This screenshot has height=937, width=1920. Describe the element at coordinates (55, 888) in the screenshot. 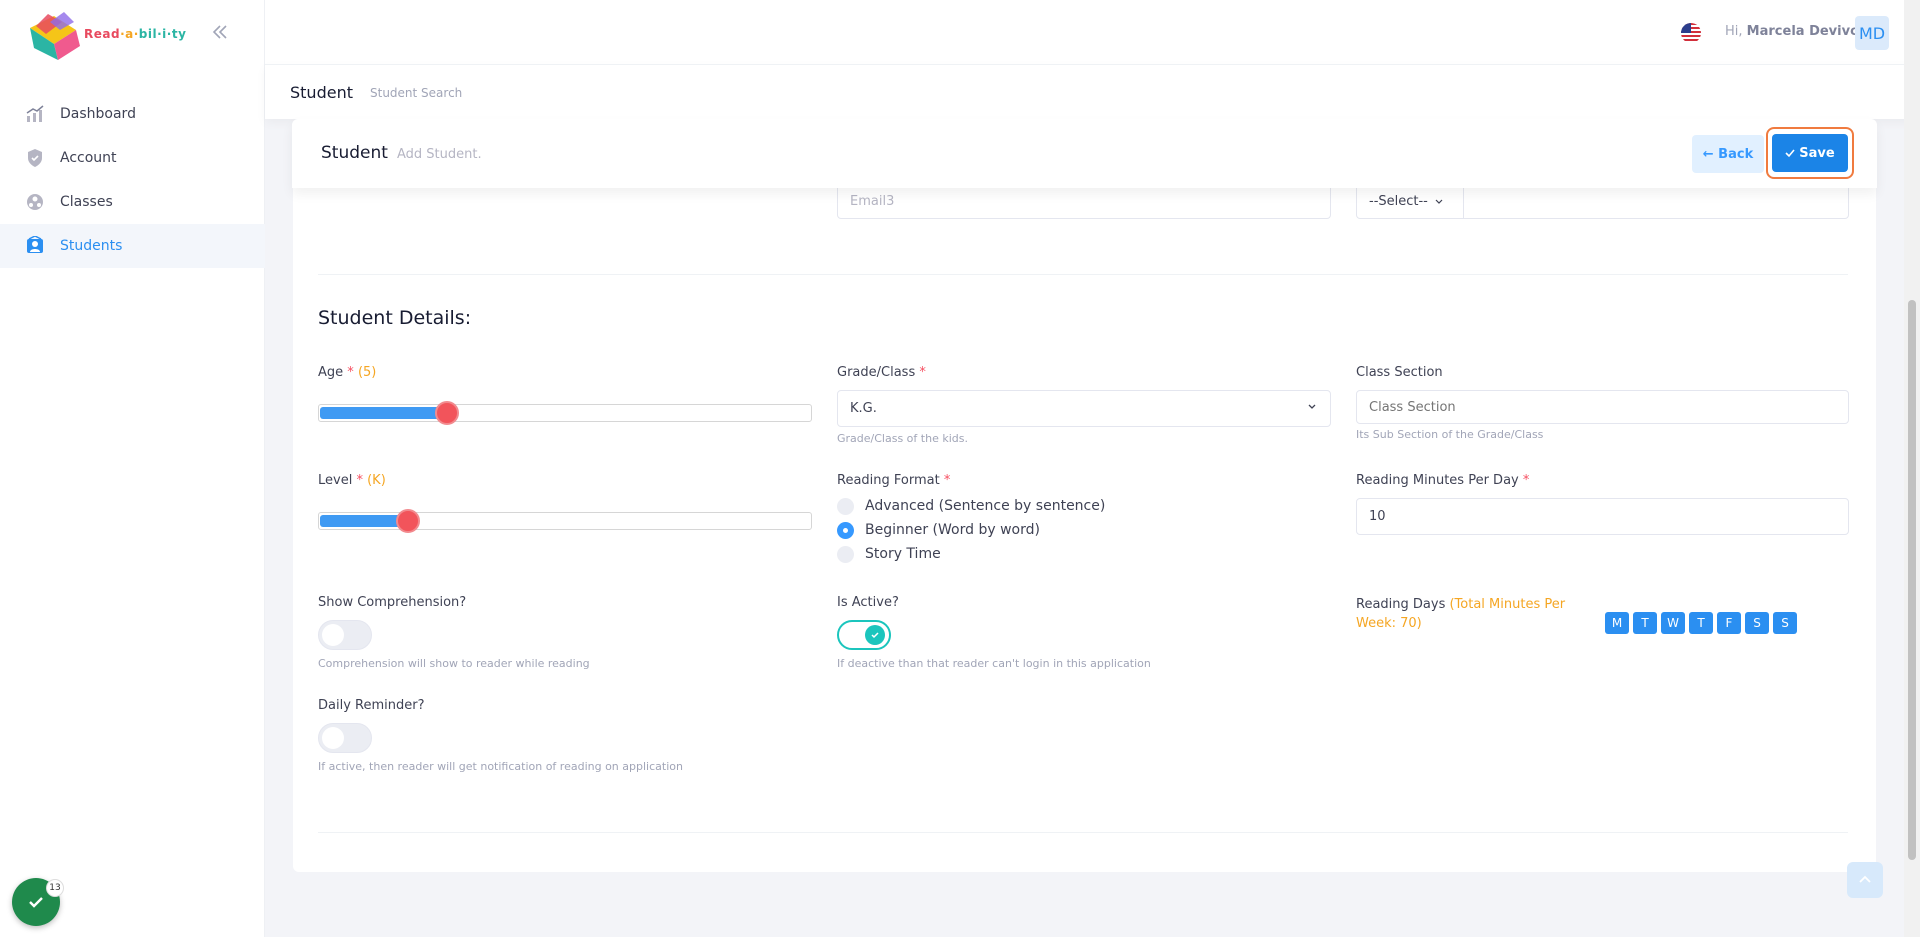

I see `notification-count-badge: 13` at that location.